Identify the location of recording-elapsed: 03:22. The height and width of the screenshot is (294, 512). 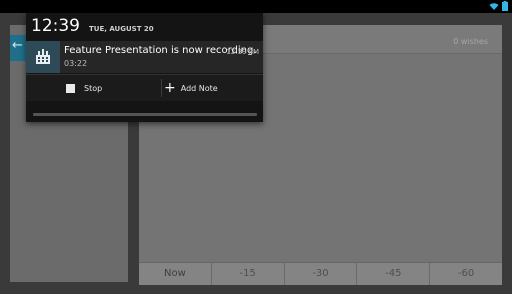
(76, 63).